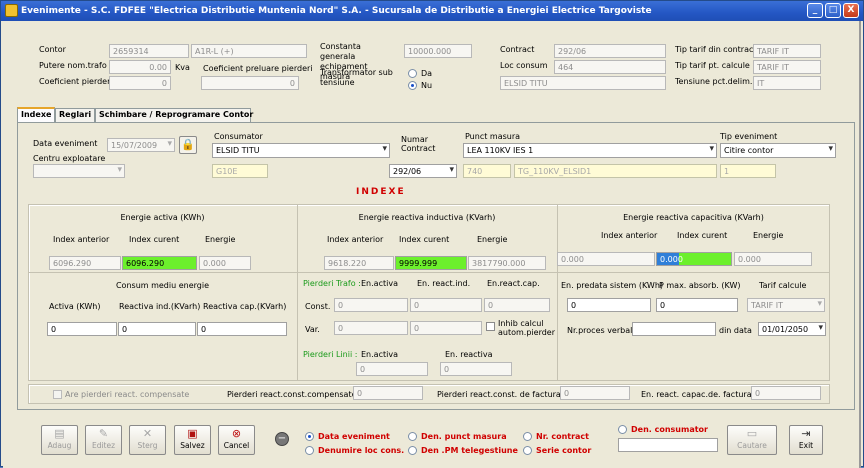 The image size is (864, 468). I want to click on tip-eveniment-select: Citire contor, so click(778, 150).